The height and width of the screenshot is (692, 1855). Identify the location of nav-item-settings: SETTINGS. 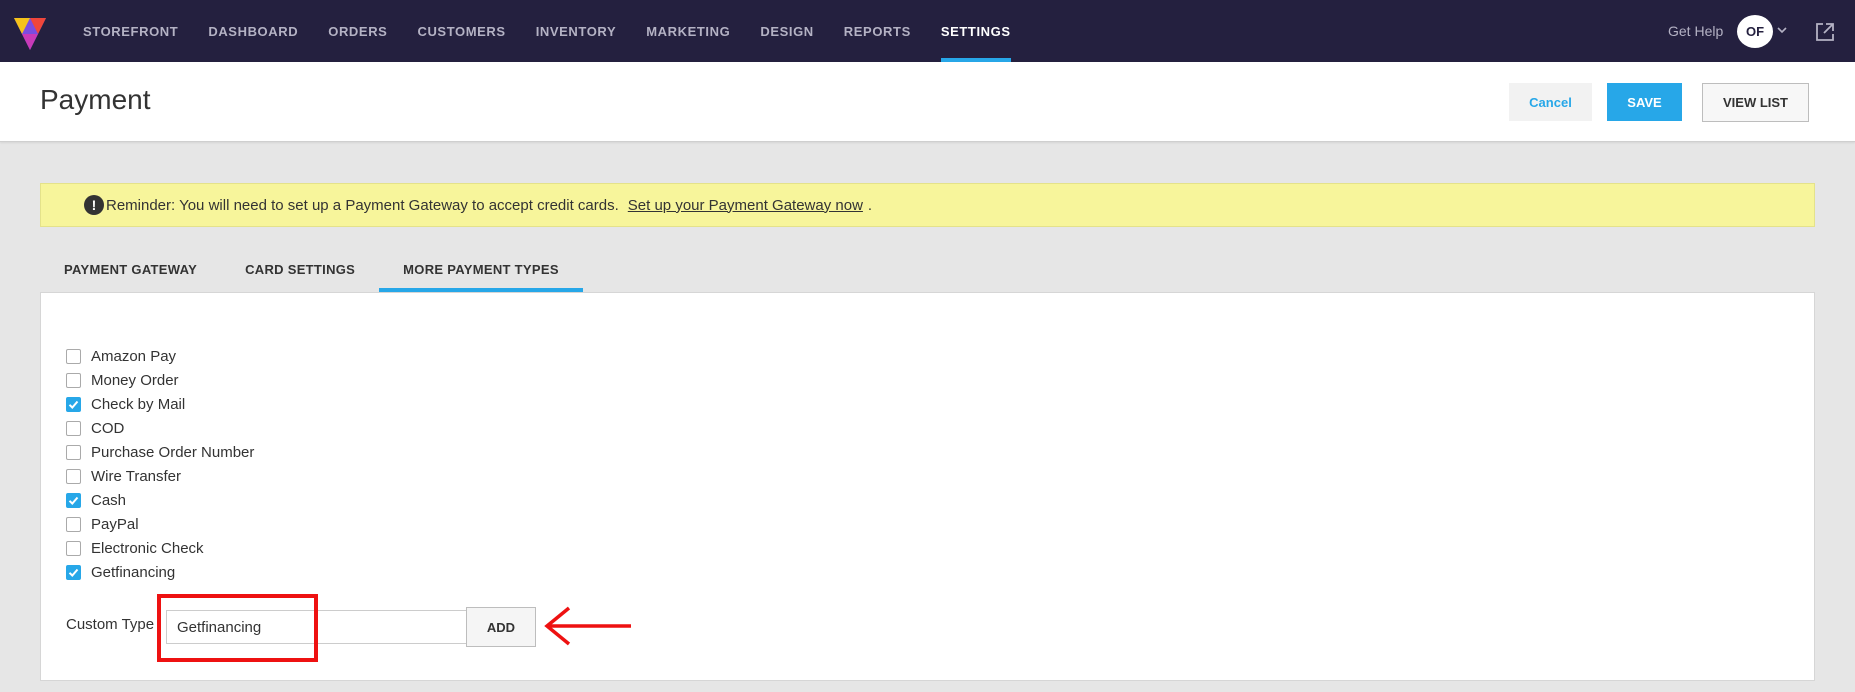
(976, 31).